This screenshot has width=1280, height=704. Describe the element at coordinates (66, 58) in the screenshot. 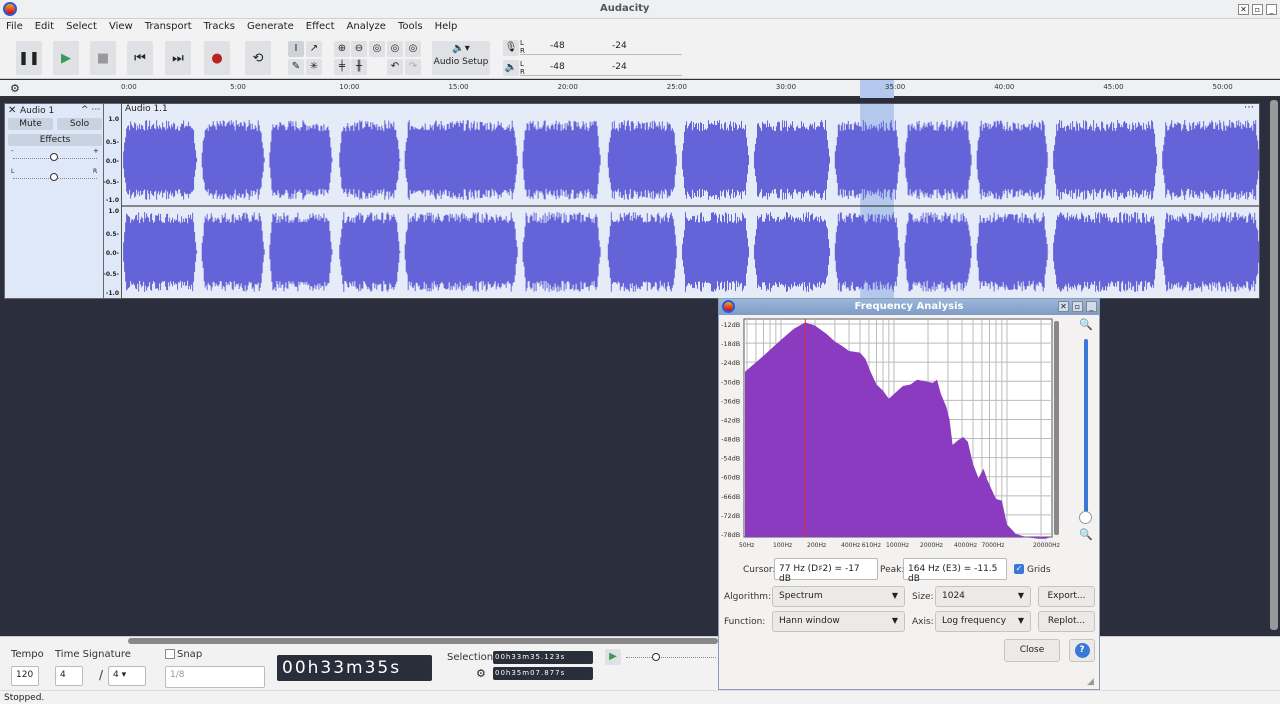

I see `play-button: ▶` at that location.